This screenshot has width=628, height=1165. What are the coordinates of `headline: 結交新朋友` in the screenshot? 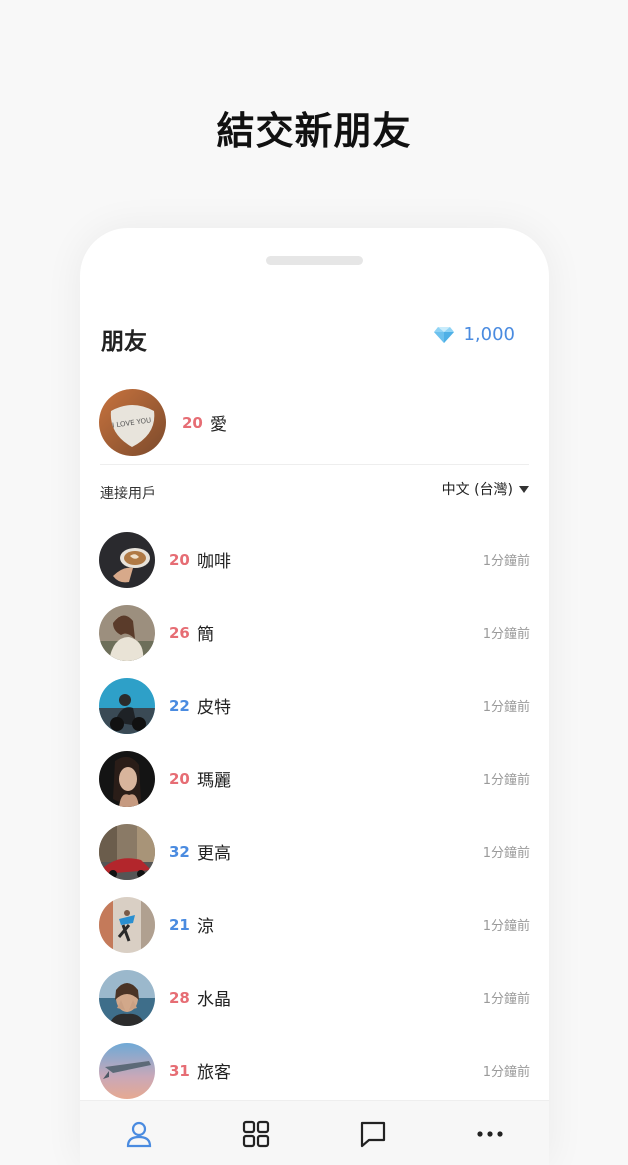 It's located at (314, 131).